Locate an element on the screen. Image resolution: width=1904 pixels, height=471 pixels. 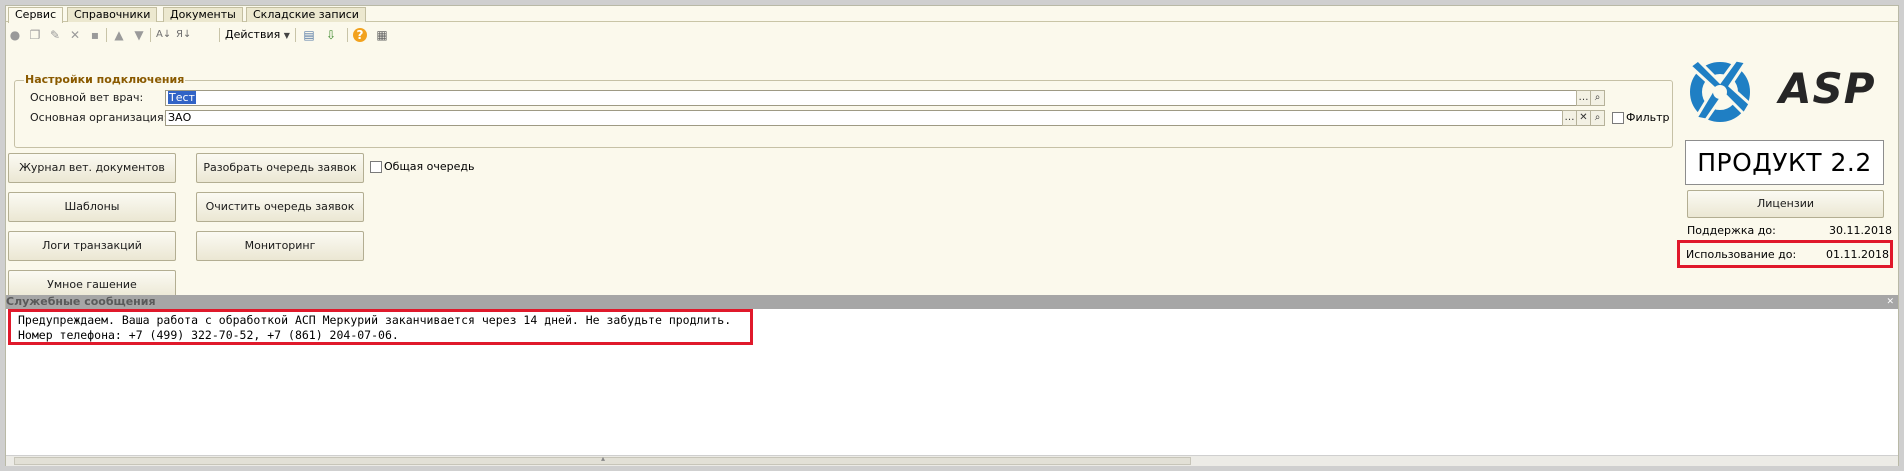
chevron-down-icon: ▼ is located at coordinates (286, 35).